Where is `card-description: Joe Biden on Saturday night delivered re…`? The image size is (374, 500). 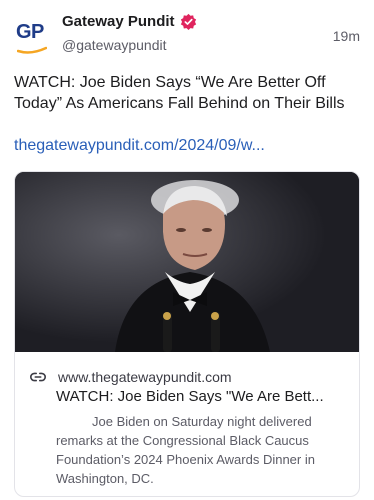 card-description: Joe Biden on Saturday night delivered re… is located at coordinates (185, 450).